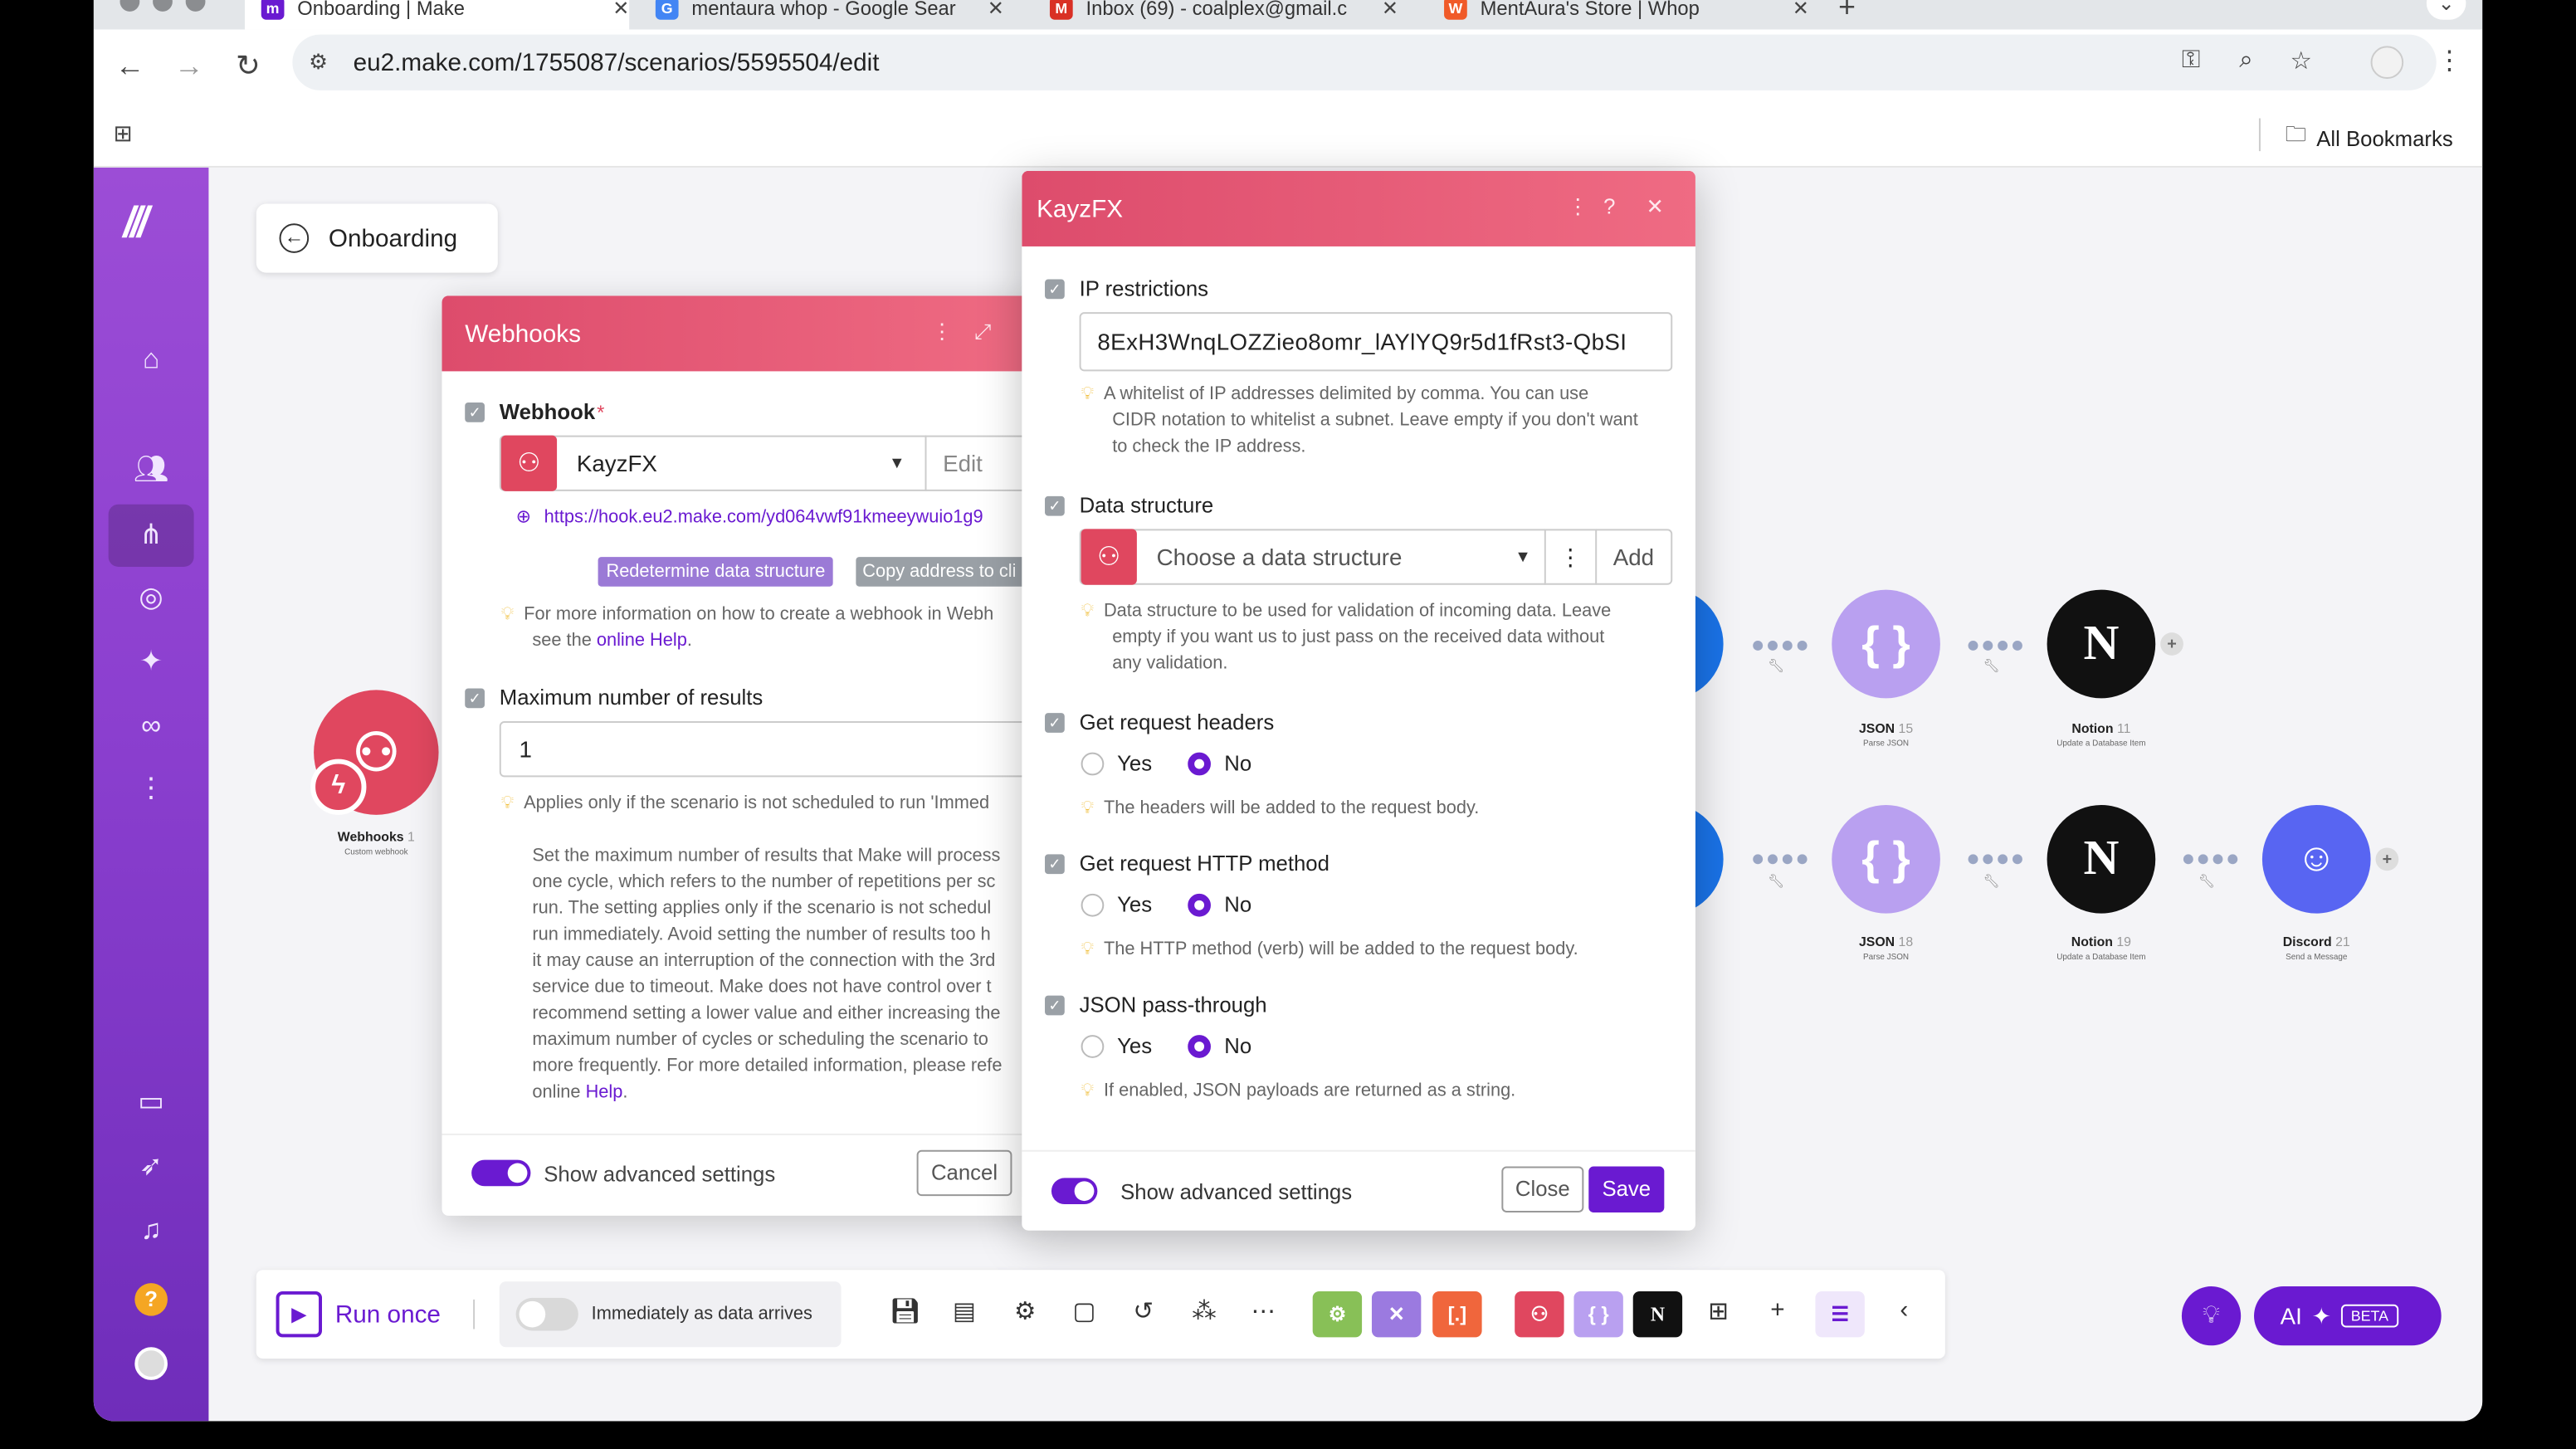 The height and width of the screenshot is (1449, 2576). Describe the element at coordinates (2192, 60) in the screenshot. I see `password-key-icon: ⚿` at that location.